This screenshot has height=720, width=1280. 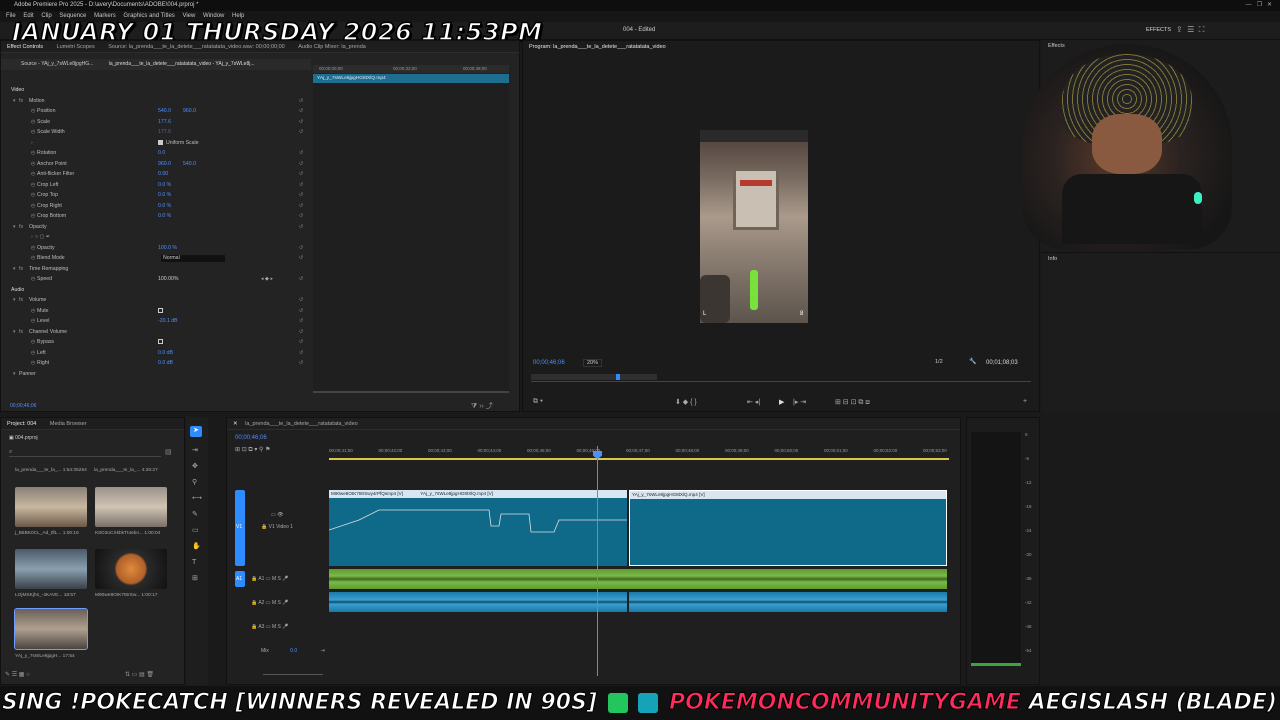 What do you see at coordinates (156, 353) in the screenshot?
I see `effect-row: › ◷ Left 0.0 dB ↺` at bounding box center [156, 353].